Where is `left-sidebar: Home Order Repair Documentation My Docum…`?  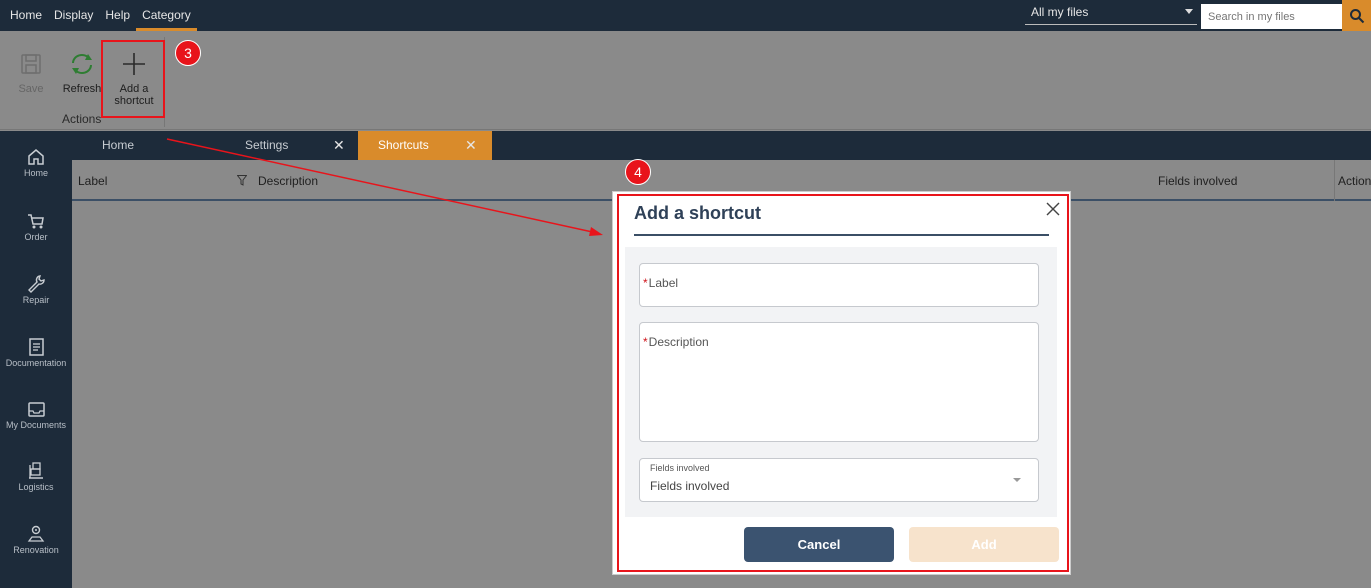
left-sidebar: Home Order Repair Documentation My Docum… is located at coordinates (36, 359).